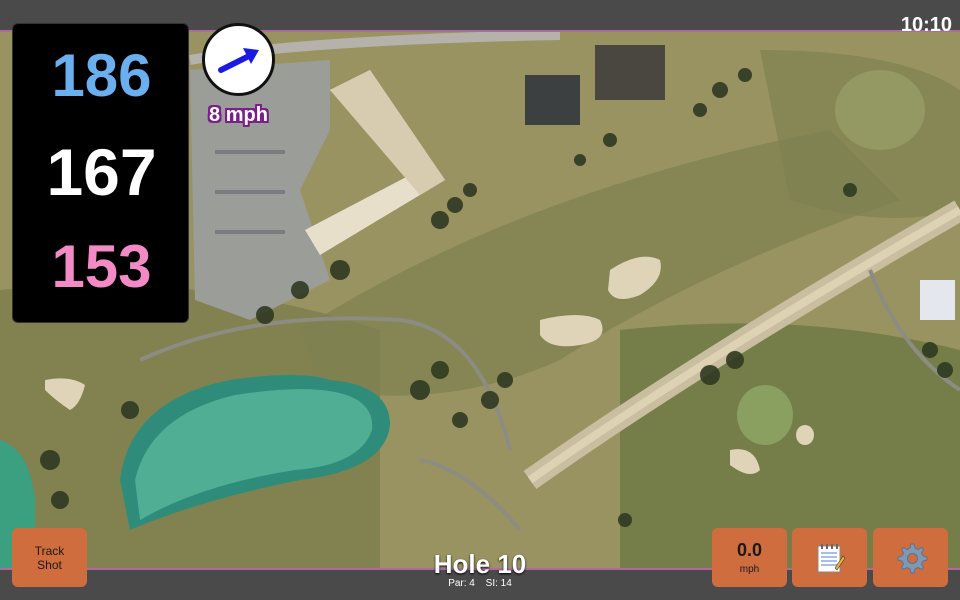 This screenshot has height=600, width=960. What do you see at coordinates (480, 564) in the screenshot?
I see `hole-title: Hole 10` at bounding box center [480, 564].